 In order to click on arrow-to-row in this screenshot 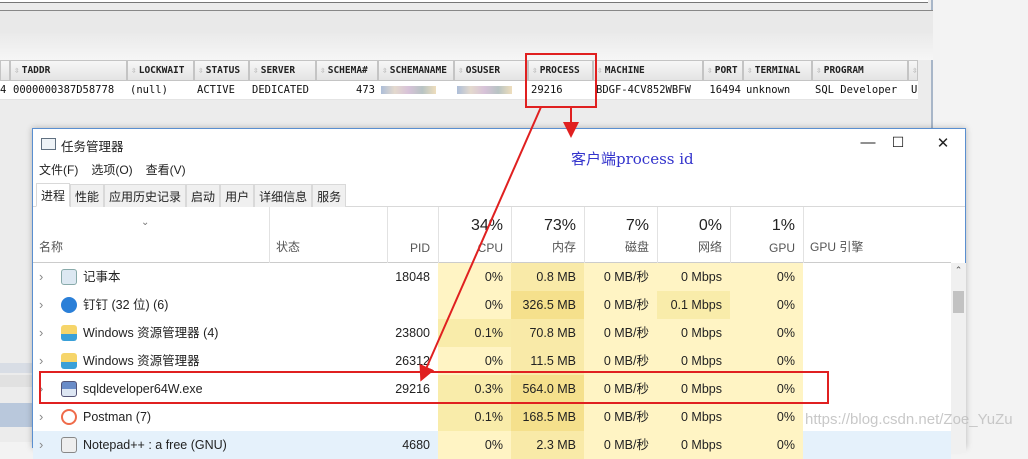, I will do `click(480, 244)`.